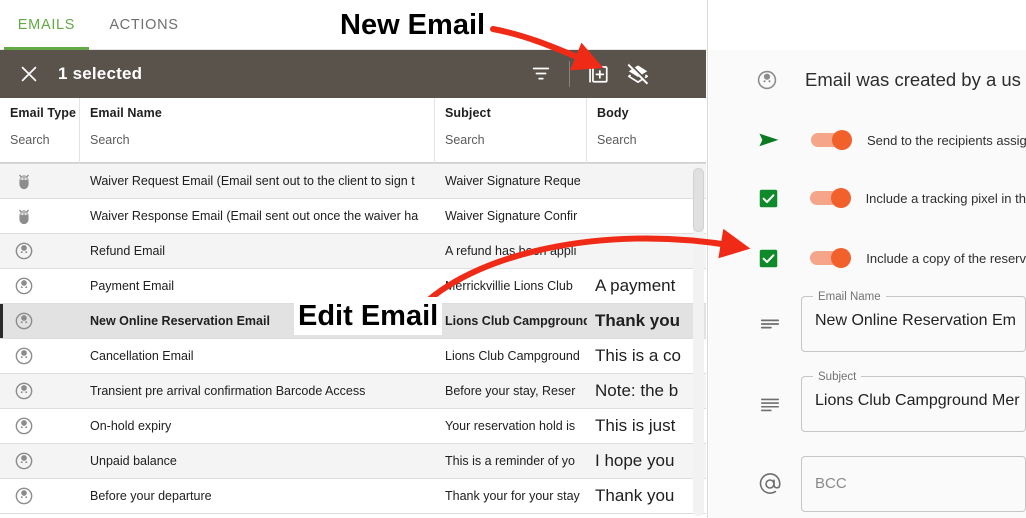 The width and height of the screenshot is (1026, 518). I want to click on cell-email-name: Before your departure, so click(151, 496).